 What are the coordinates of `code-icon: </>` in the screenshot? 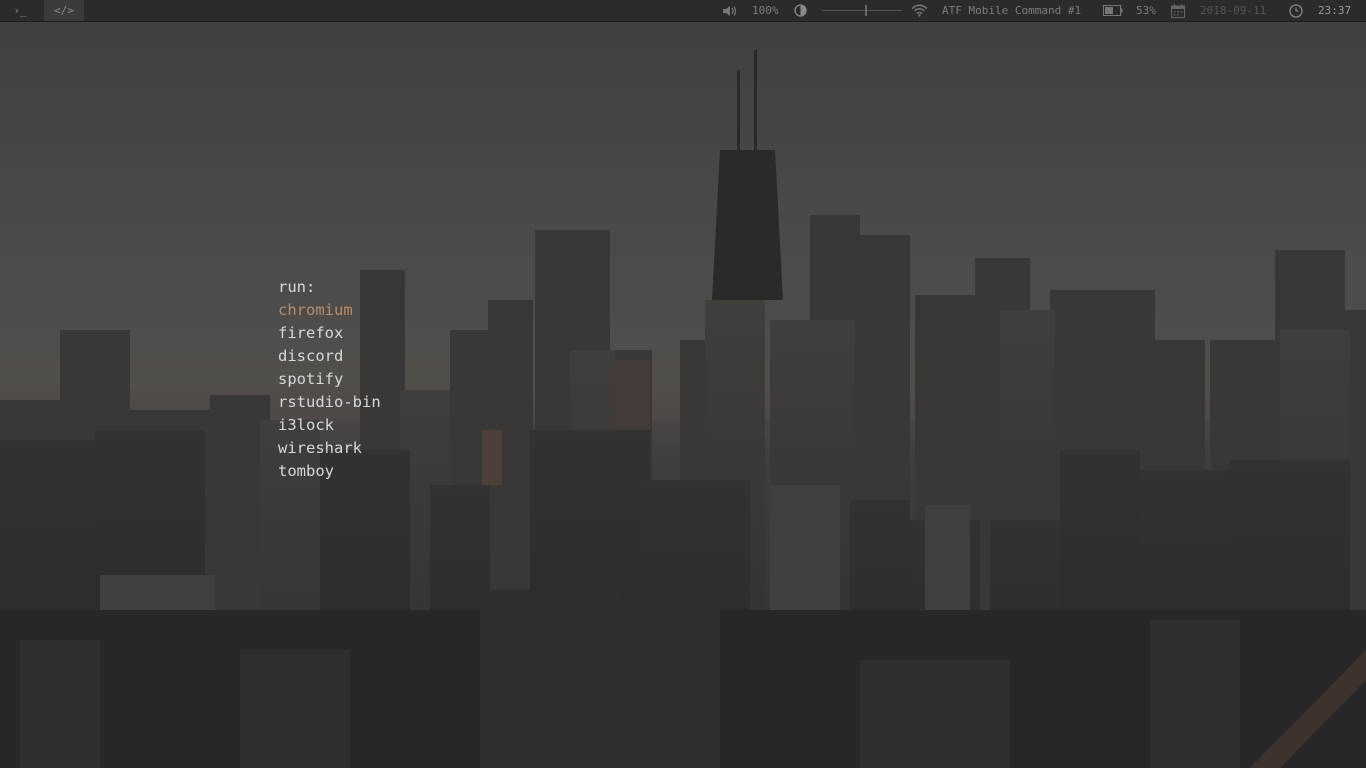 It's located at (64, 10).